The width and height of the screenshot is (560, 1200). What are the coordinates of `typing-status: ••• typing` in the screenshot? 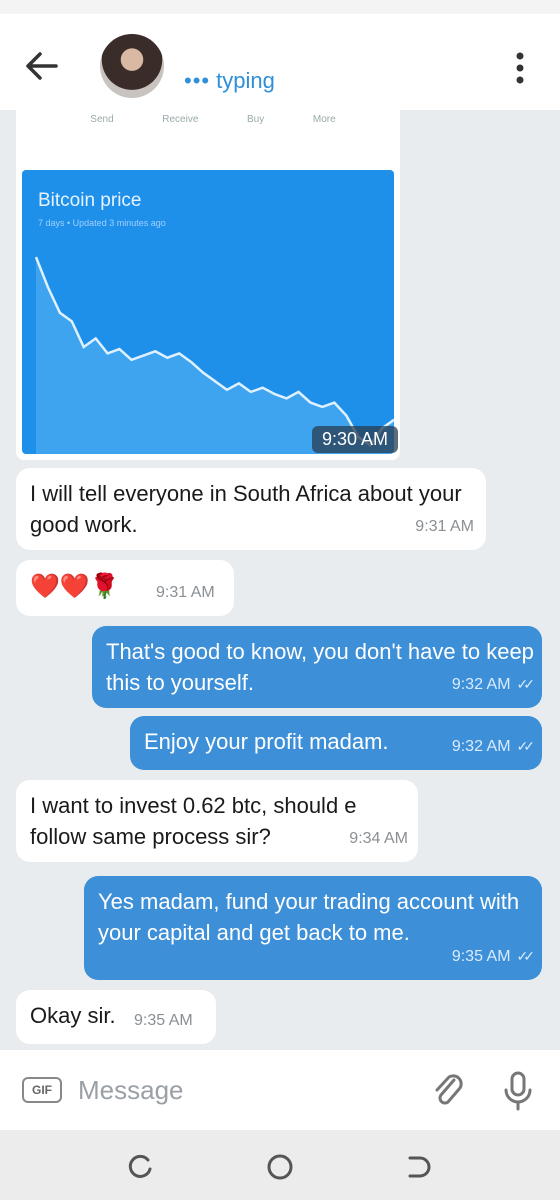 It's located at (229, 81).